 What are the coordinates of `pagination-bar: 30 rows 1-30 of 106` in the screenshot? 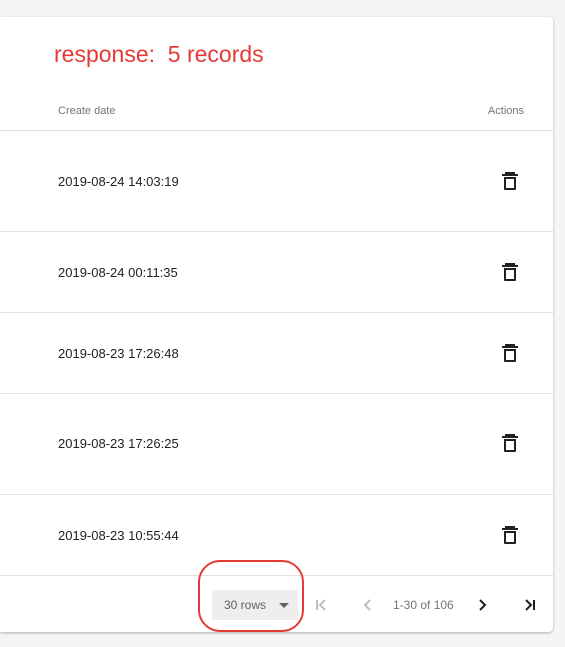 It's located at (276, 603).